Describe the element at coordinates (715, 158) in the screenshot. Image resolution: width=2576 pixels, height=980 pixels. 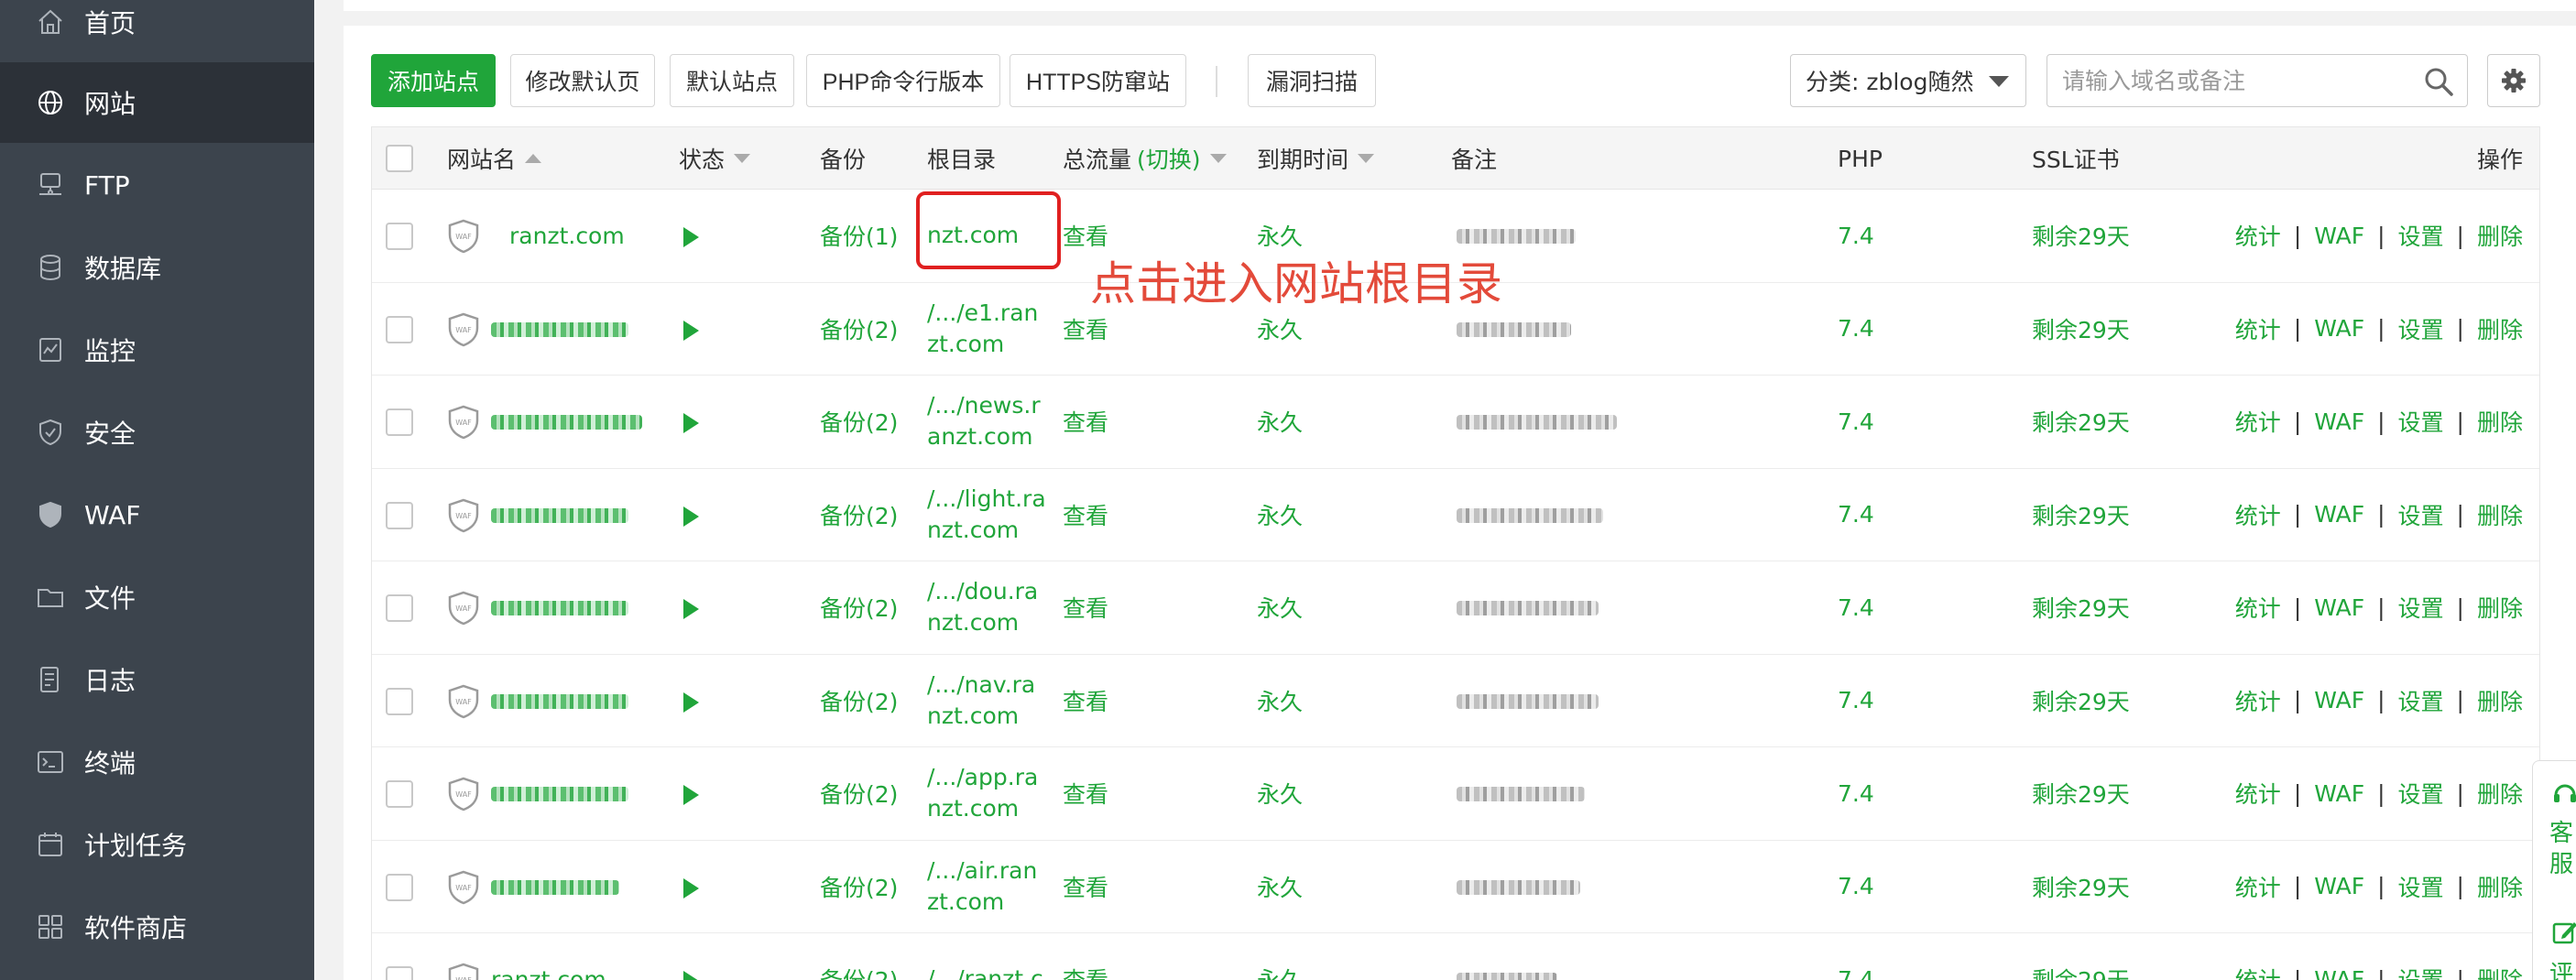
I see `col-header-status: 状态` at that location.